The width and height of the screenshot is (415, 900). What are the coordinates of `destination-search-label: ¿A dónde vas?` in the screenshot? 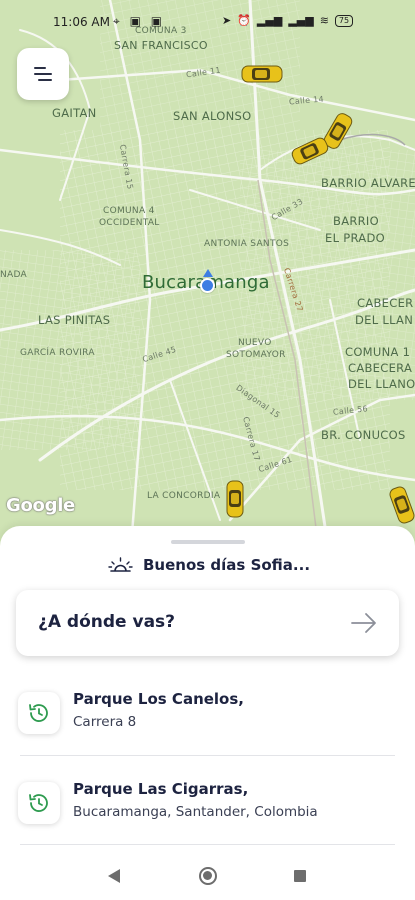 It's located at (107, 622).